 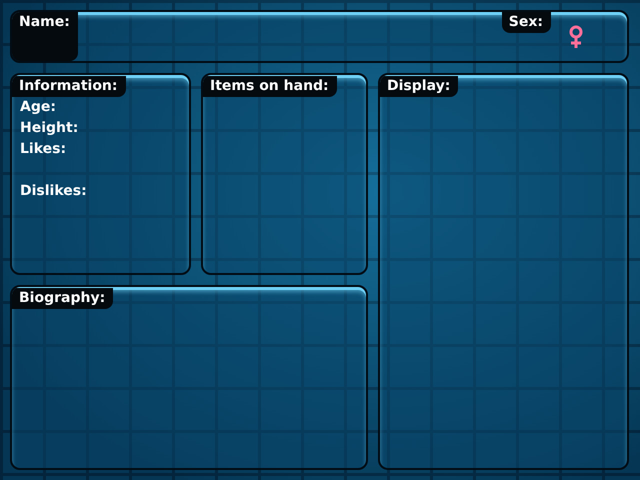 I want to click on field-label: Dislikes:, so click(x=54, y=191).